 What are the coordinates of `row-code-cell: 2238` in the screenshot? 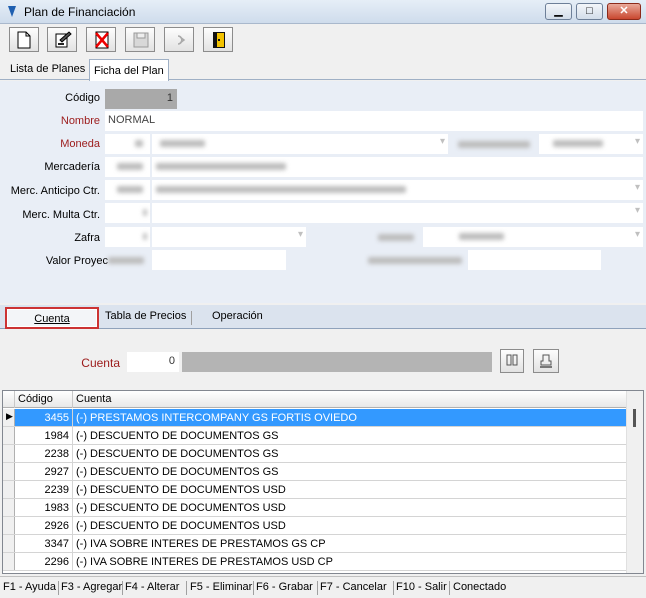 It's located at (44, 453).